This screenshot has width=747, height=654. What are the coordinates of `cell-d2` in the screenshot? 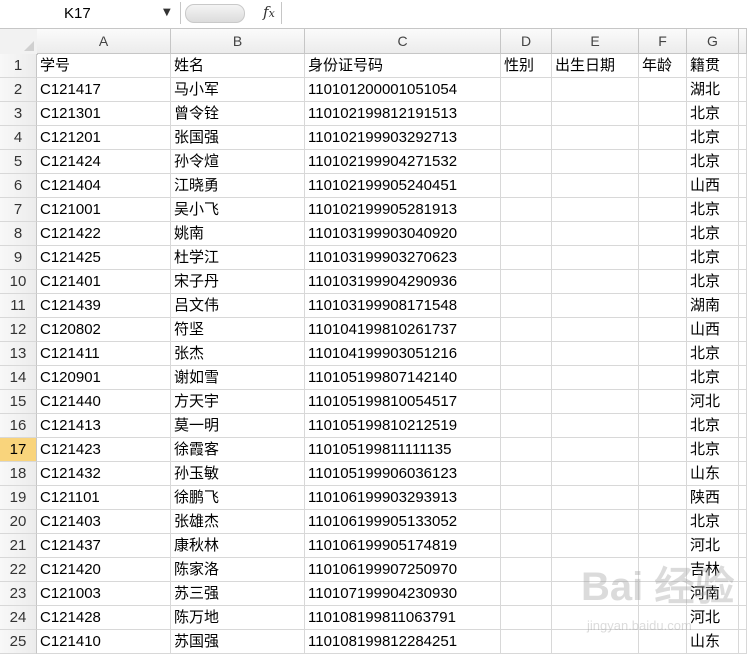 It's located at (526, 90).